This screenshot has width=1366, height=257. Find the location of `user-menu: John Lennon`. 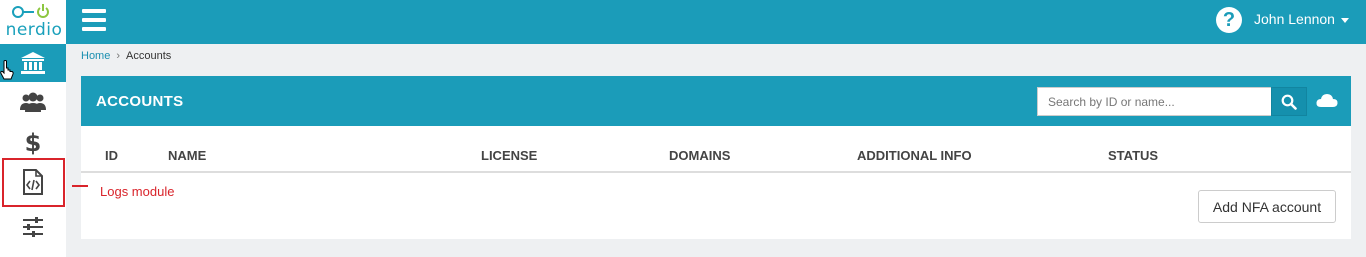

user-menu: John Lennon is located at coordinates (1301, 19).